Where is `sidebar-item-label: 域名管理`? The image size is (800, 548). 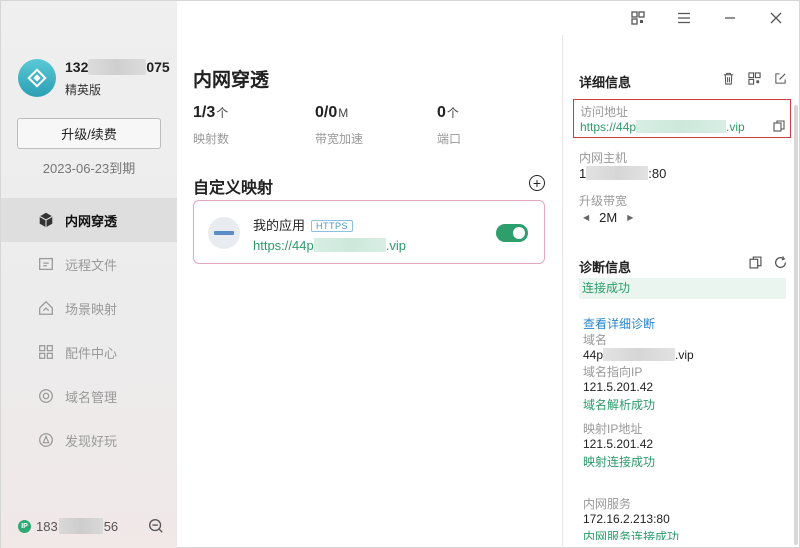
sidebar-item-label: 域名管理 is located at coordinates (91, 397).